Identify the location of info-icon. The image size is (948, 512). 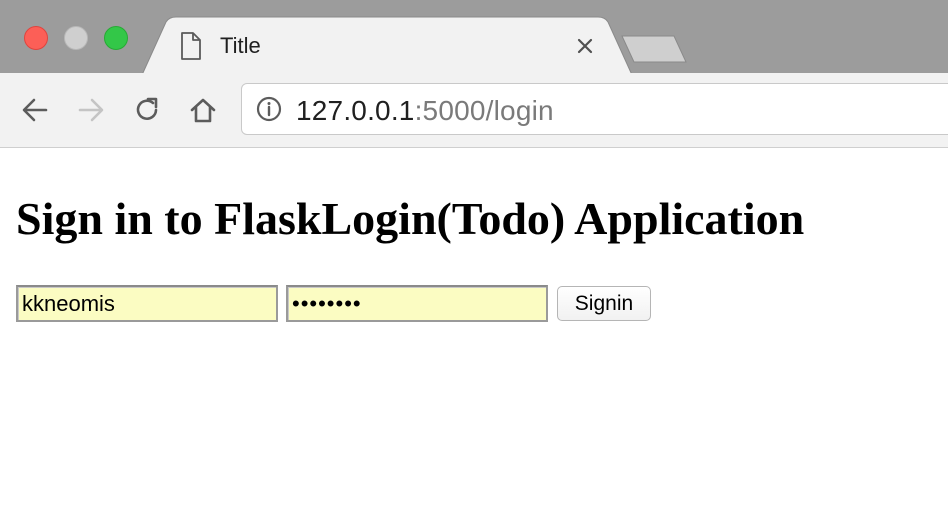
(269, 109).